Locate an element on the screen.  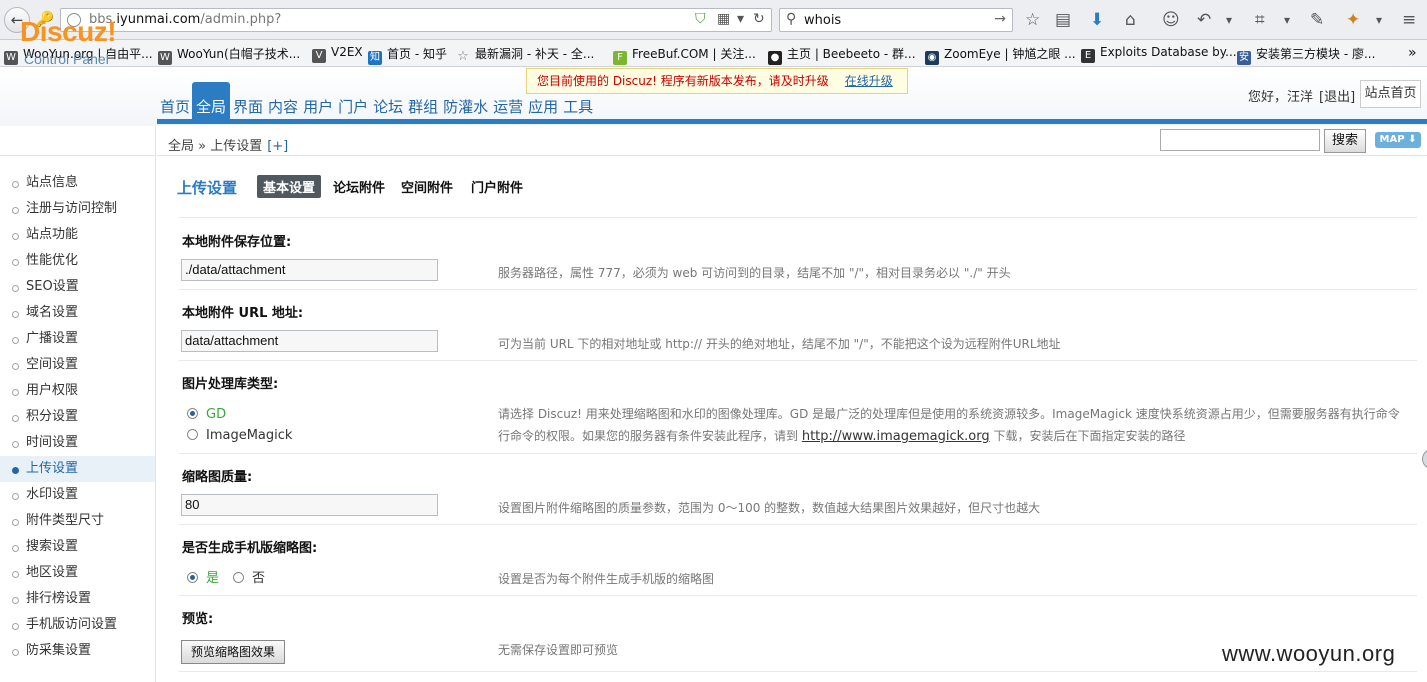
reload-icon: ↻ is located at coordinates (759, 19).